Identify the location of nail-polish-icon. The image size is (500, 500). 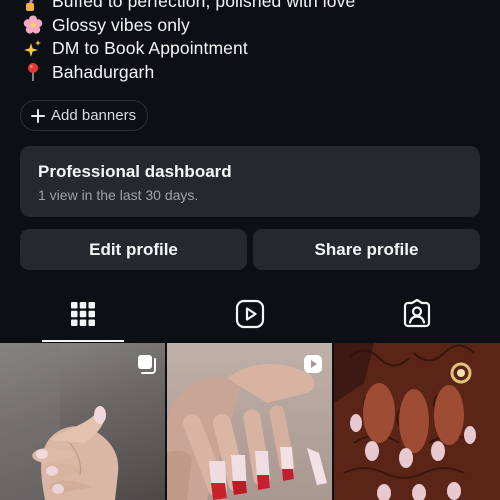
(33, 6).